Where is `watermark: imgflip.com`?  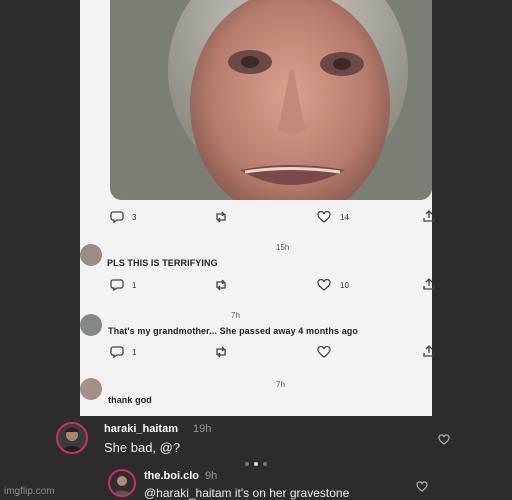 watermark: imgflip.com is located at coordinates (29, 491).